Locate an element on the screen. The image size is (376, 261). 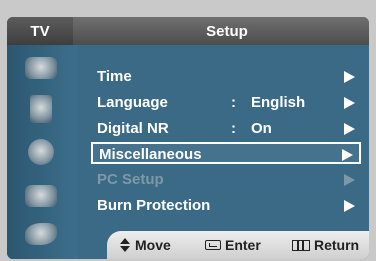
enter-hint-label: Enter is located at coordinates (243, 245).